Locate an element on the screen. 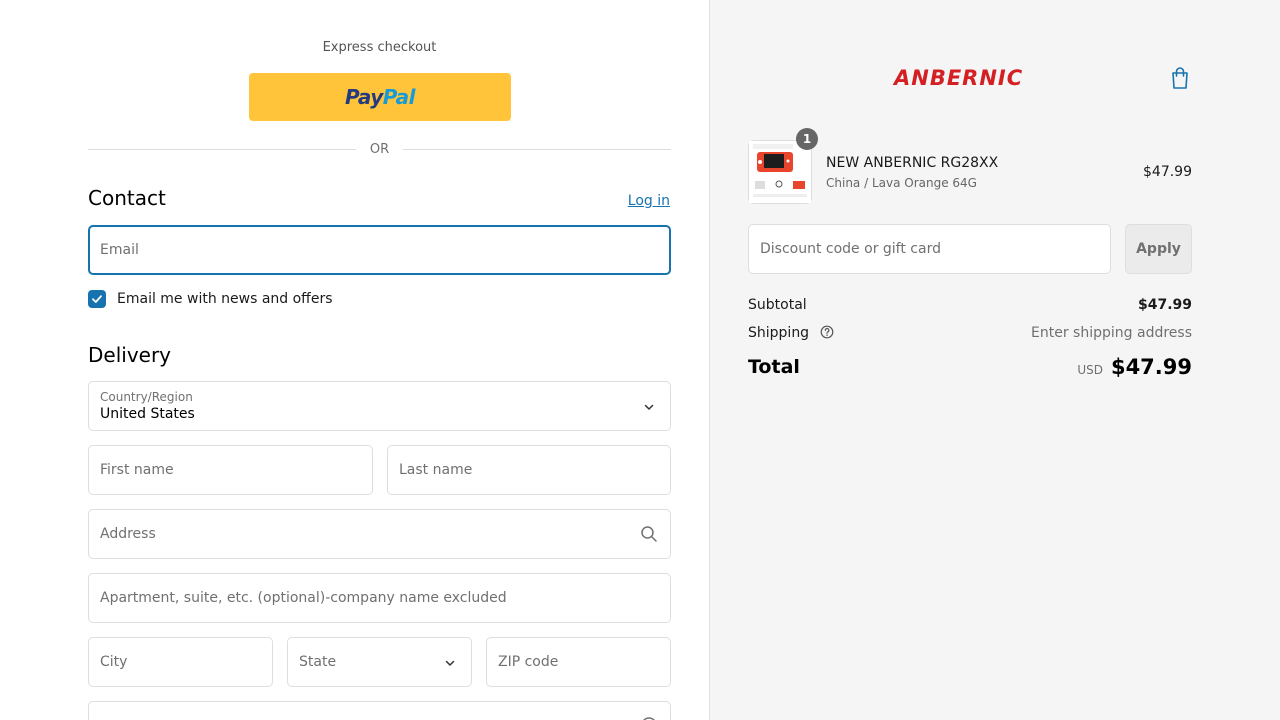  product-image is located at coordinates (780, 172).